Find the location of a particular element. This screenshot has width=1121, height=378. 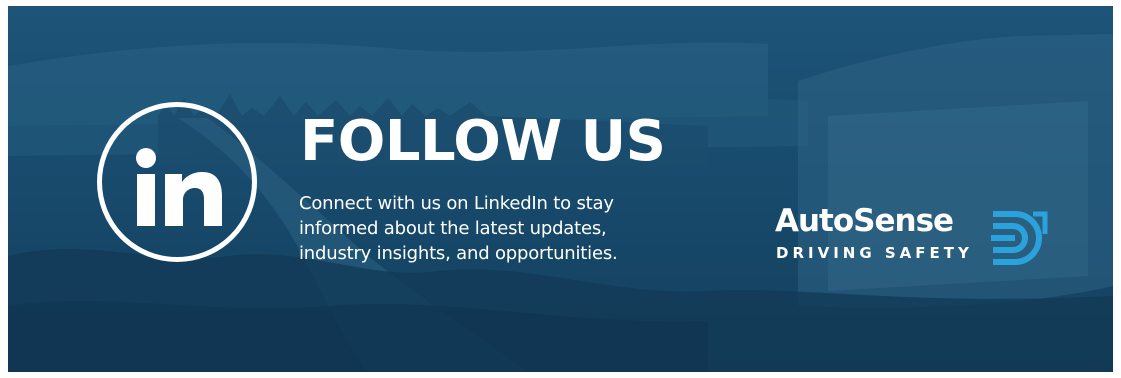

logo-tagline: DRIVING SAFETY is located at coordinates (874, 253).